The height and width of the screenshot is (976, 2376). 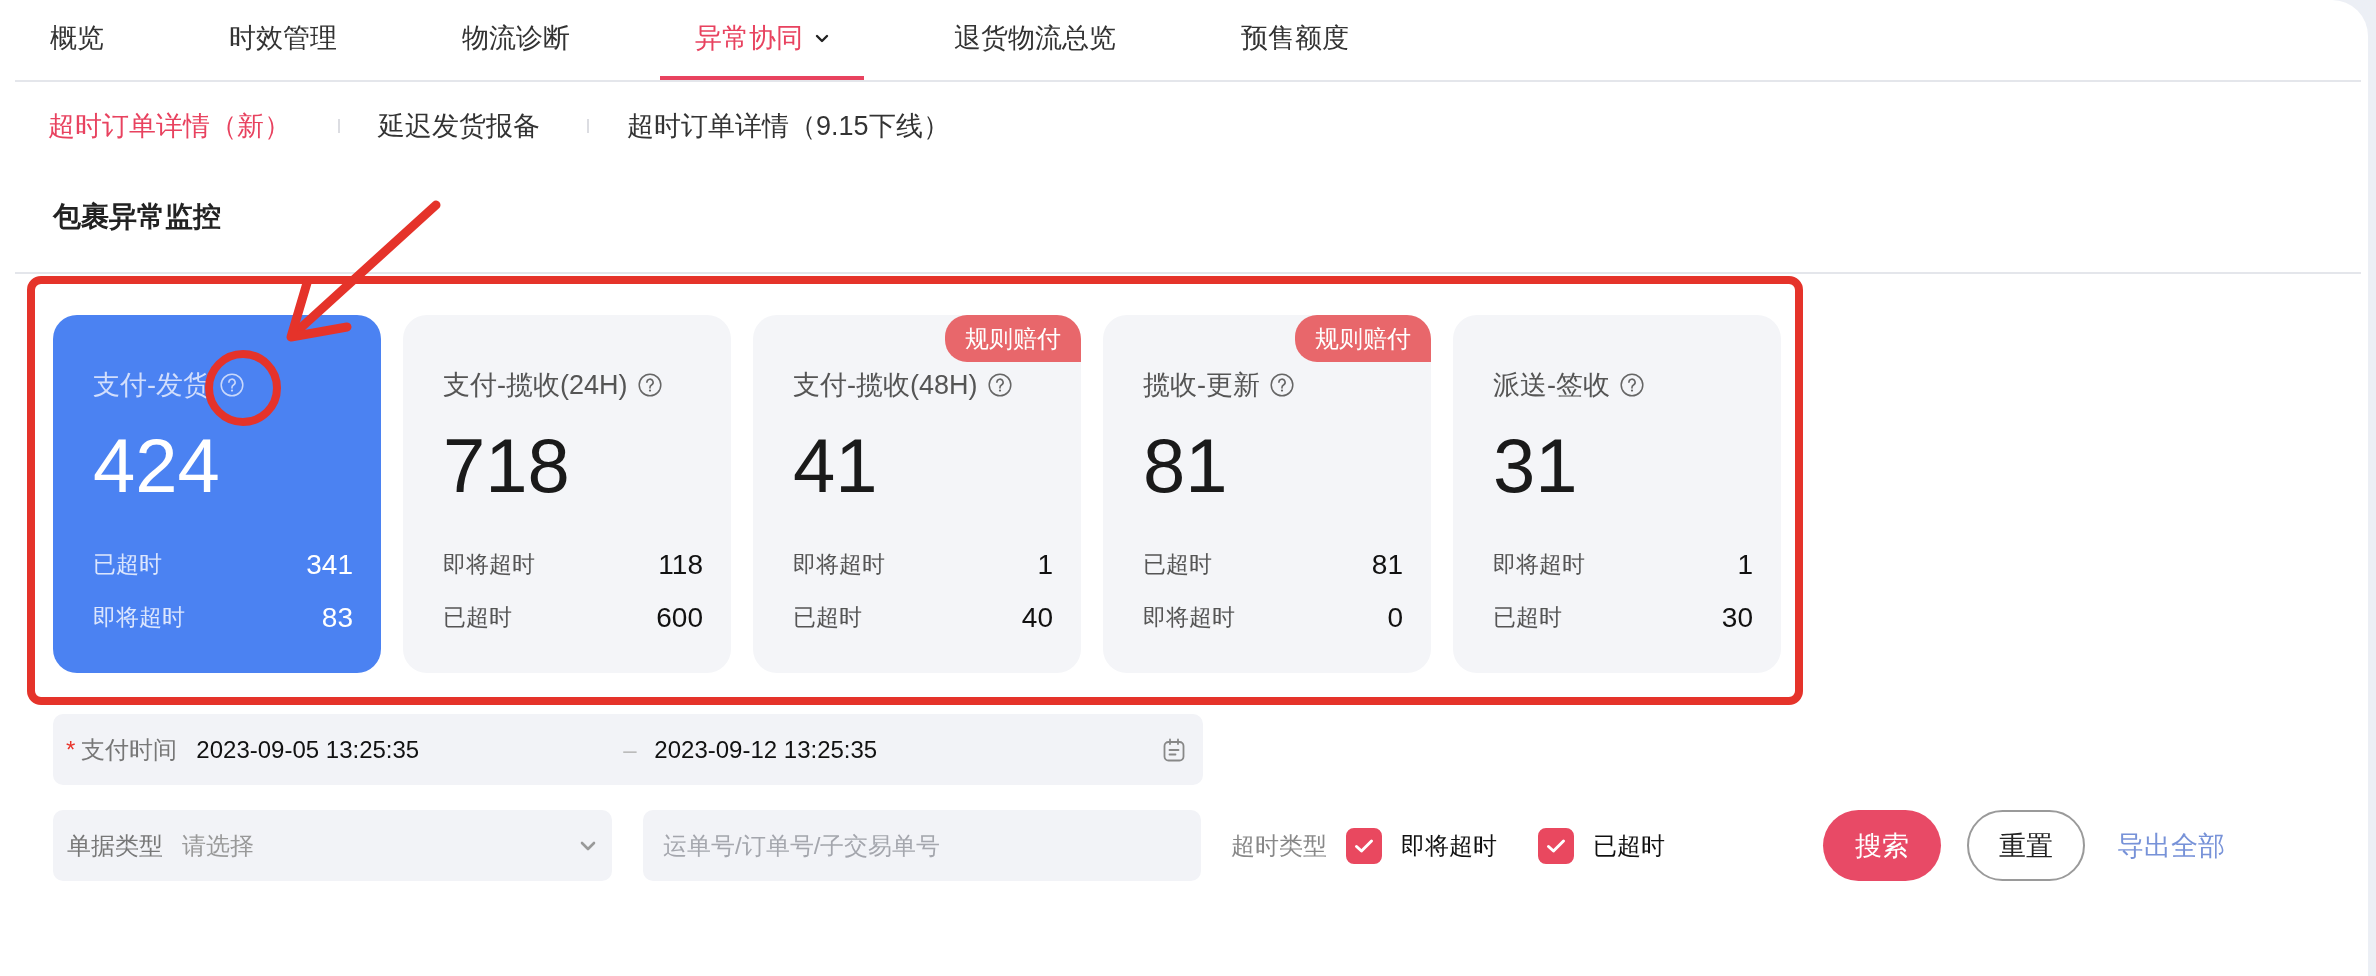 I want to click on stat-value: 81, so click(x=1387, y=564).